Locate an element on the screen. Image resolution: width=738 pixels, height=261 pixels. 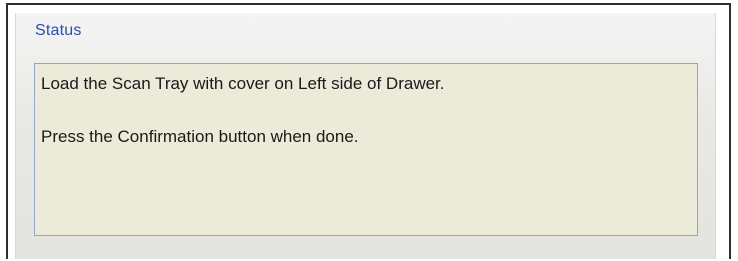
status-panel-title: Status is located at coordinates (58, 30).